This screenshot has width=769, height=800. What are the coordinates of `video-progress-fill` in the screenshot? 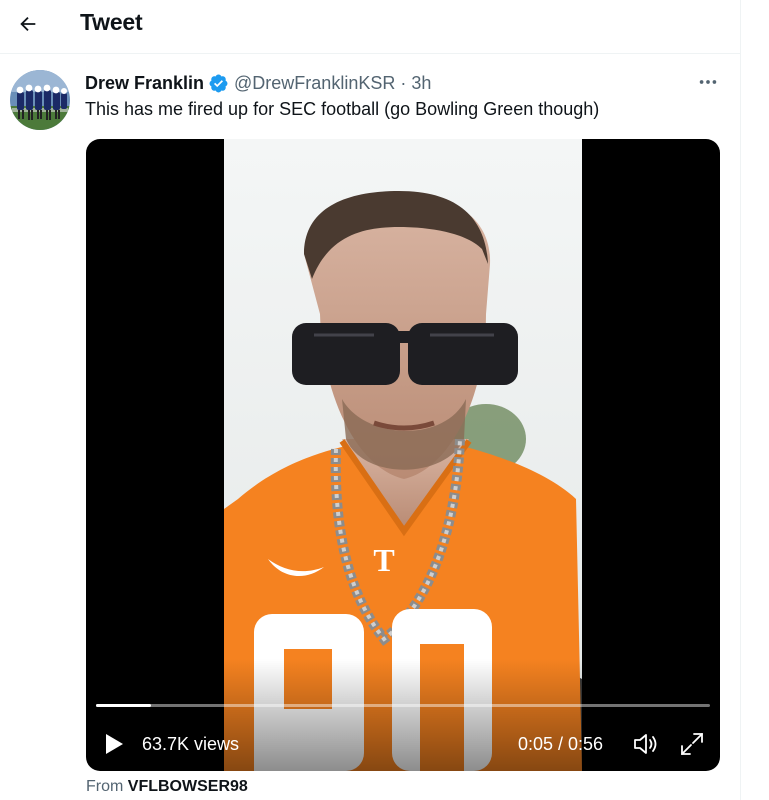 It's located at (123, 705).